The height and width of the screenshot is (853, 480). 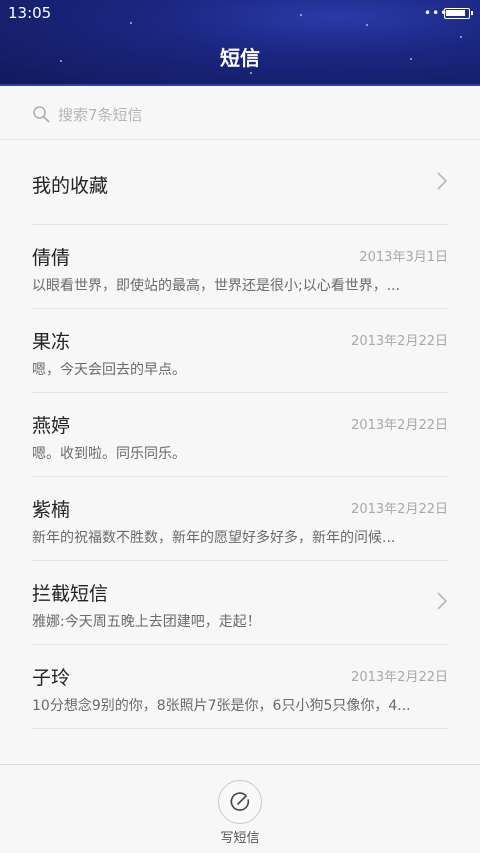 What do you see at coordinates (51, 258) in the screenshot?
I see `contact-name: 倩倩` at bounding box center [51, 258].